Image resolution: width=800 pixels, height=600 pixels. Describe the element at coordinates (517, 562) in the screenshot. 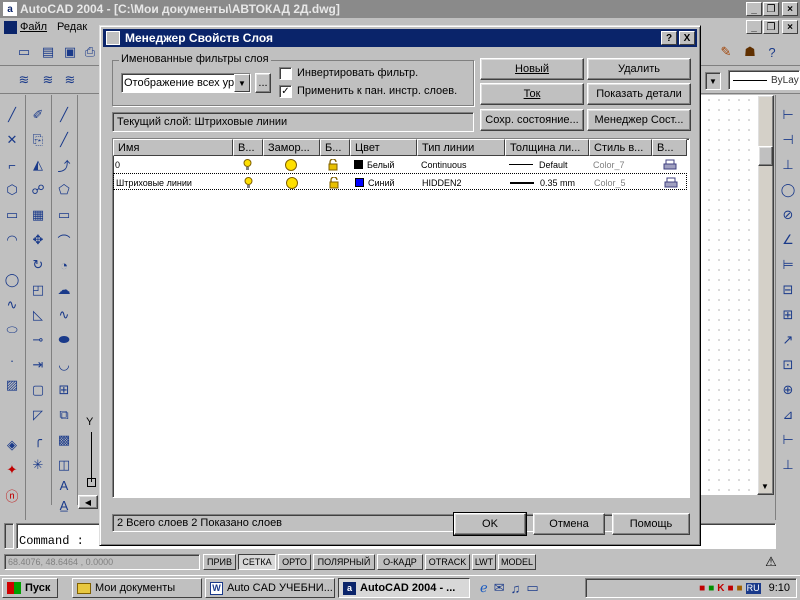

I see `model-toggle: MODEL` at that location.